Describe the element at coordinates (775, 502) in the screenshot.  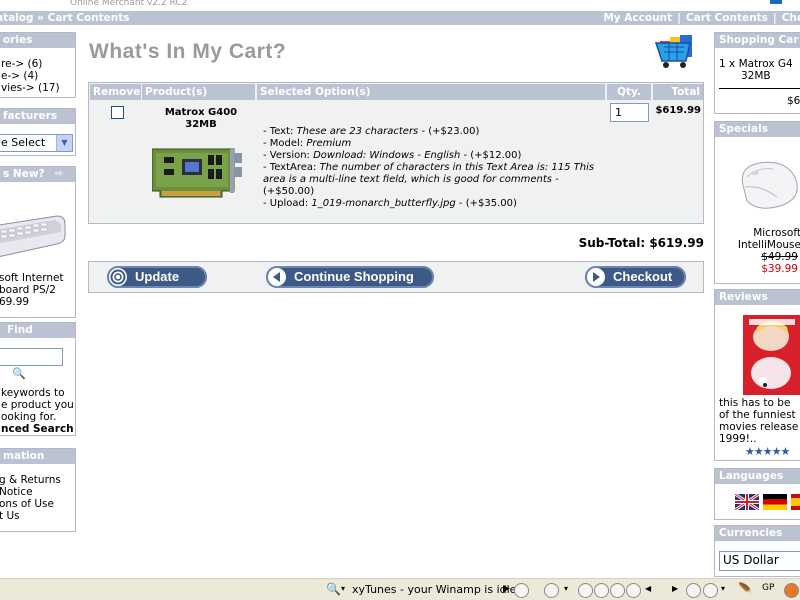
I see `flag-german-icon` at that location.